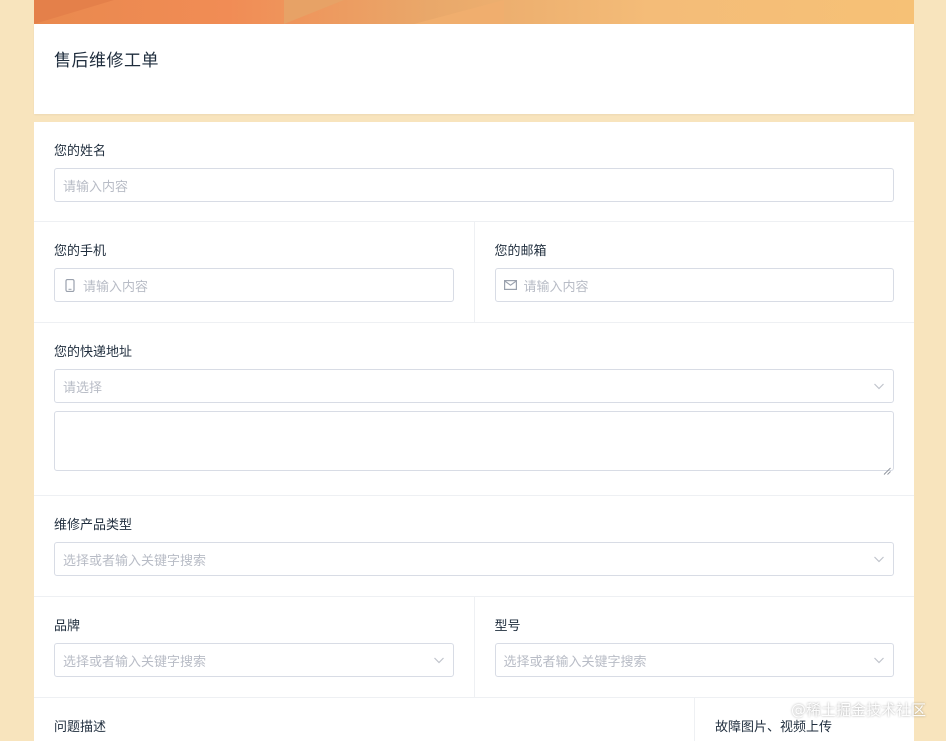 The height and width of the screenshot is (741, 946). Describe the element at coordinates (254, 660) in the screenshot. I see `brand-select: 选择或者输入关键字搜索` at that location.